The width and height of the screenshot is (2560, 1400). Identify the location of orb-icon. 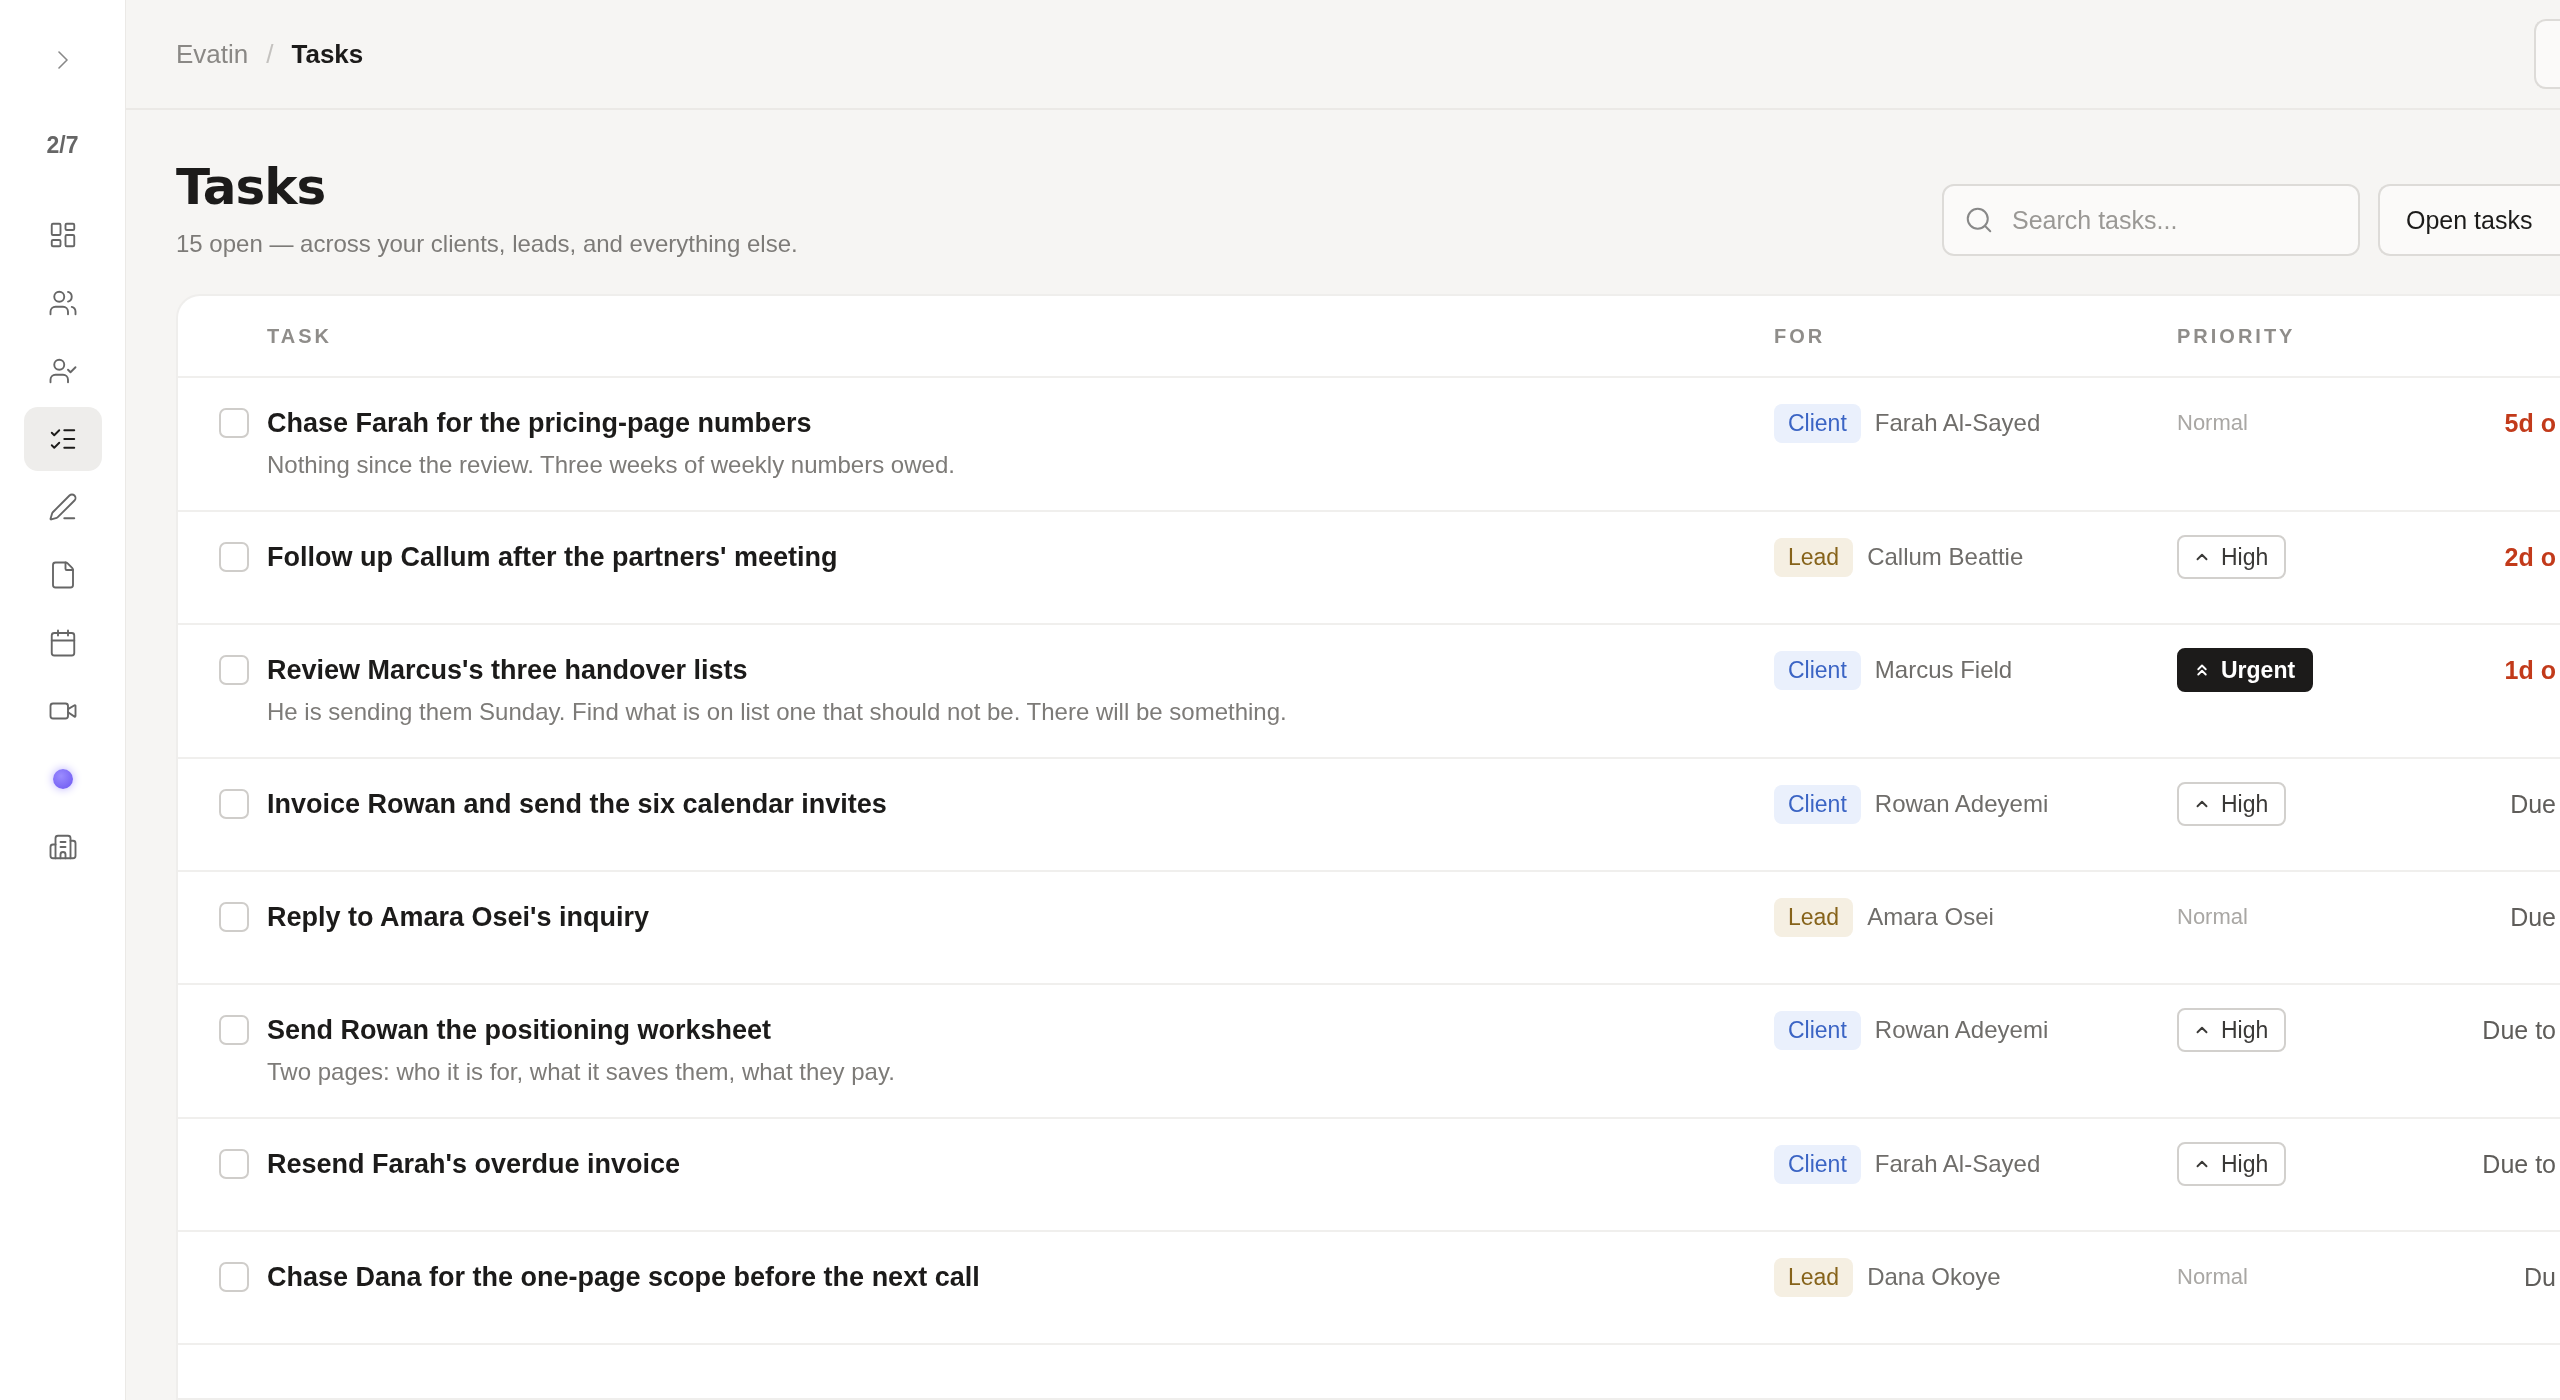
(62, 779).